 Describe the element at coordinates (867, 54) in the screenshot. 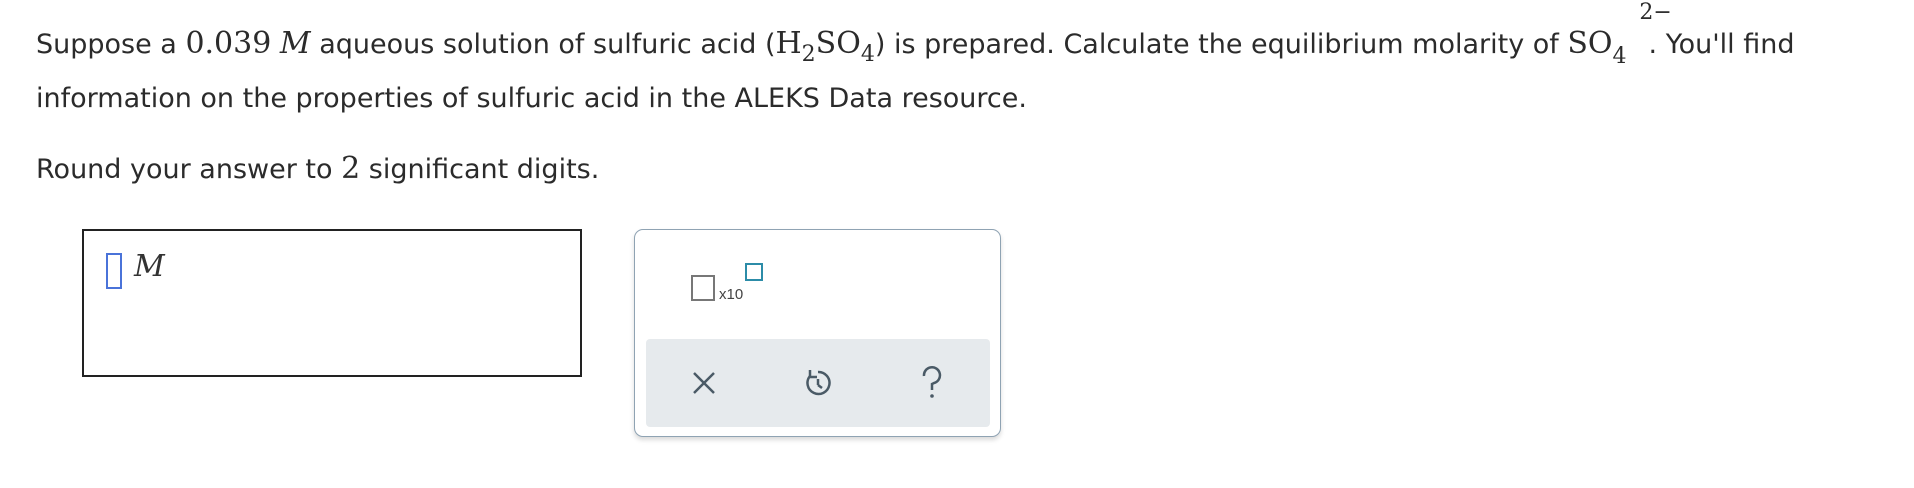

I see `formula-so-subscript: 4` at that location.